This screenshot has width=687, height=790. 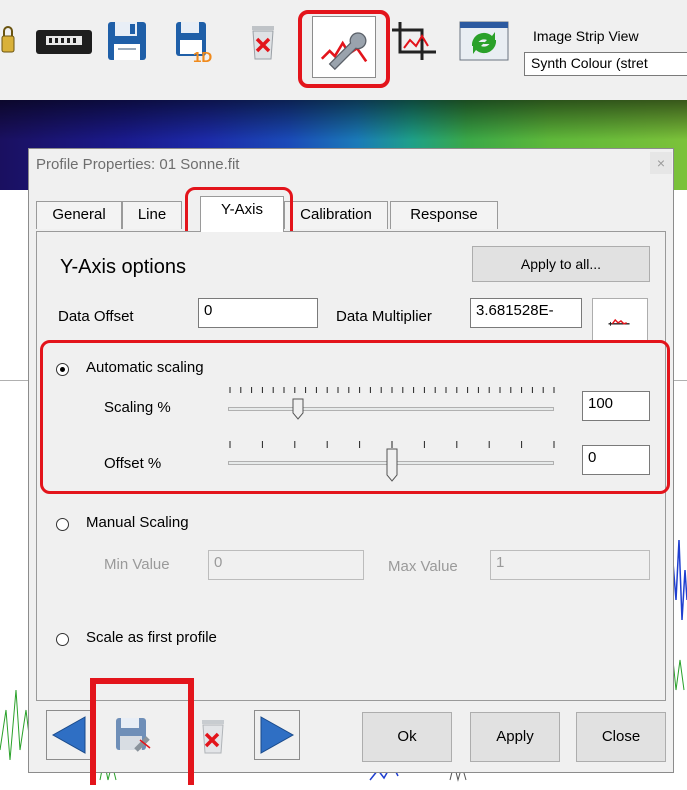 I want to click on ok-button: Ok, so click(x=407, y=737).